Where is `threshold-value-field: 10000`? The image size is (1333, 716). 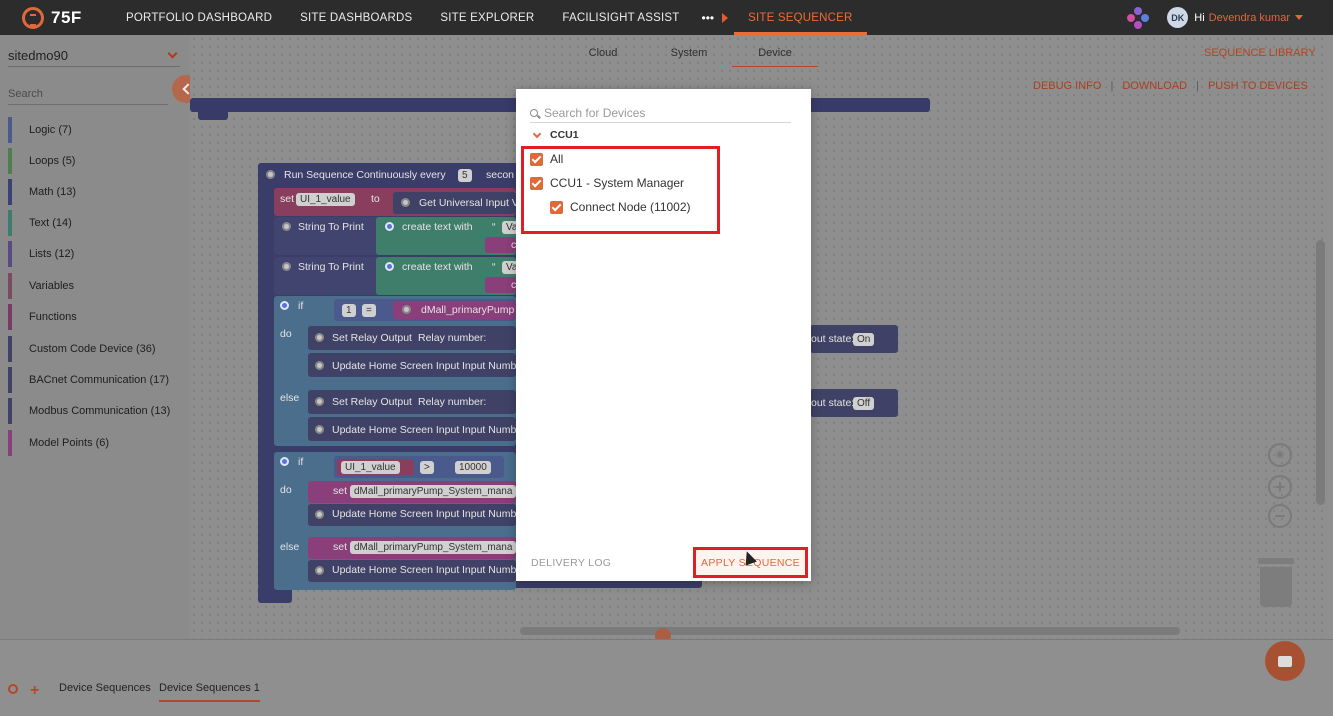 threshold-value-field: 10000 is located at coordinates (473, 467).